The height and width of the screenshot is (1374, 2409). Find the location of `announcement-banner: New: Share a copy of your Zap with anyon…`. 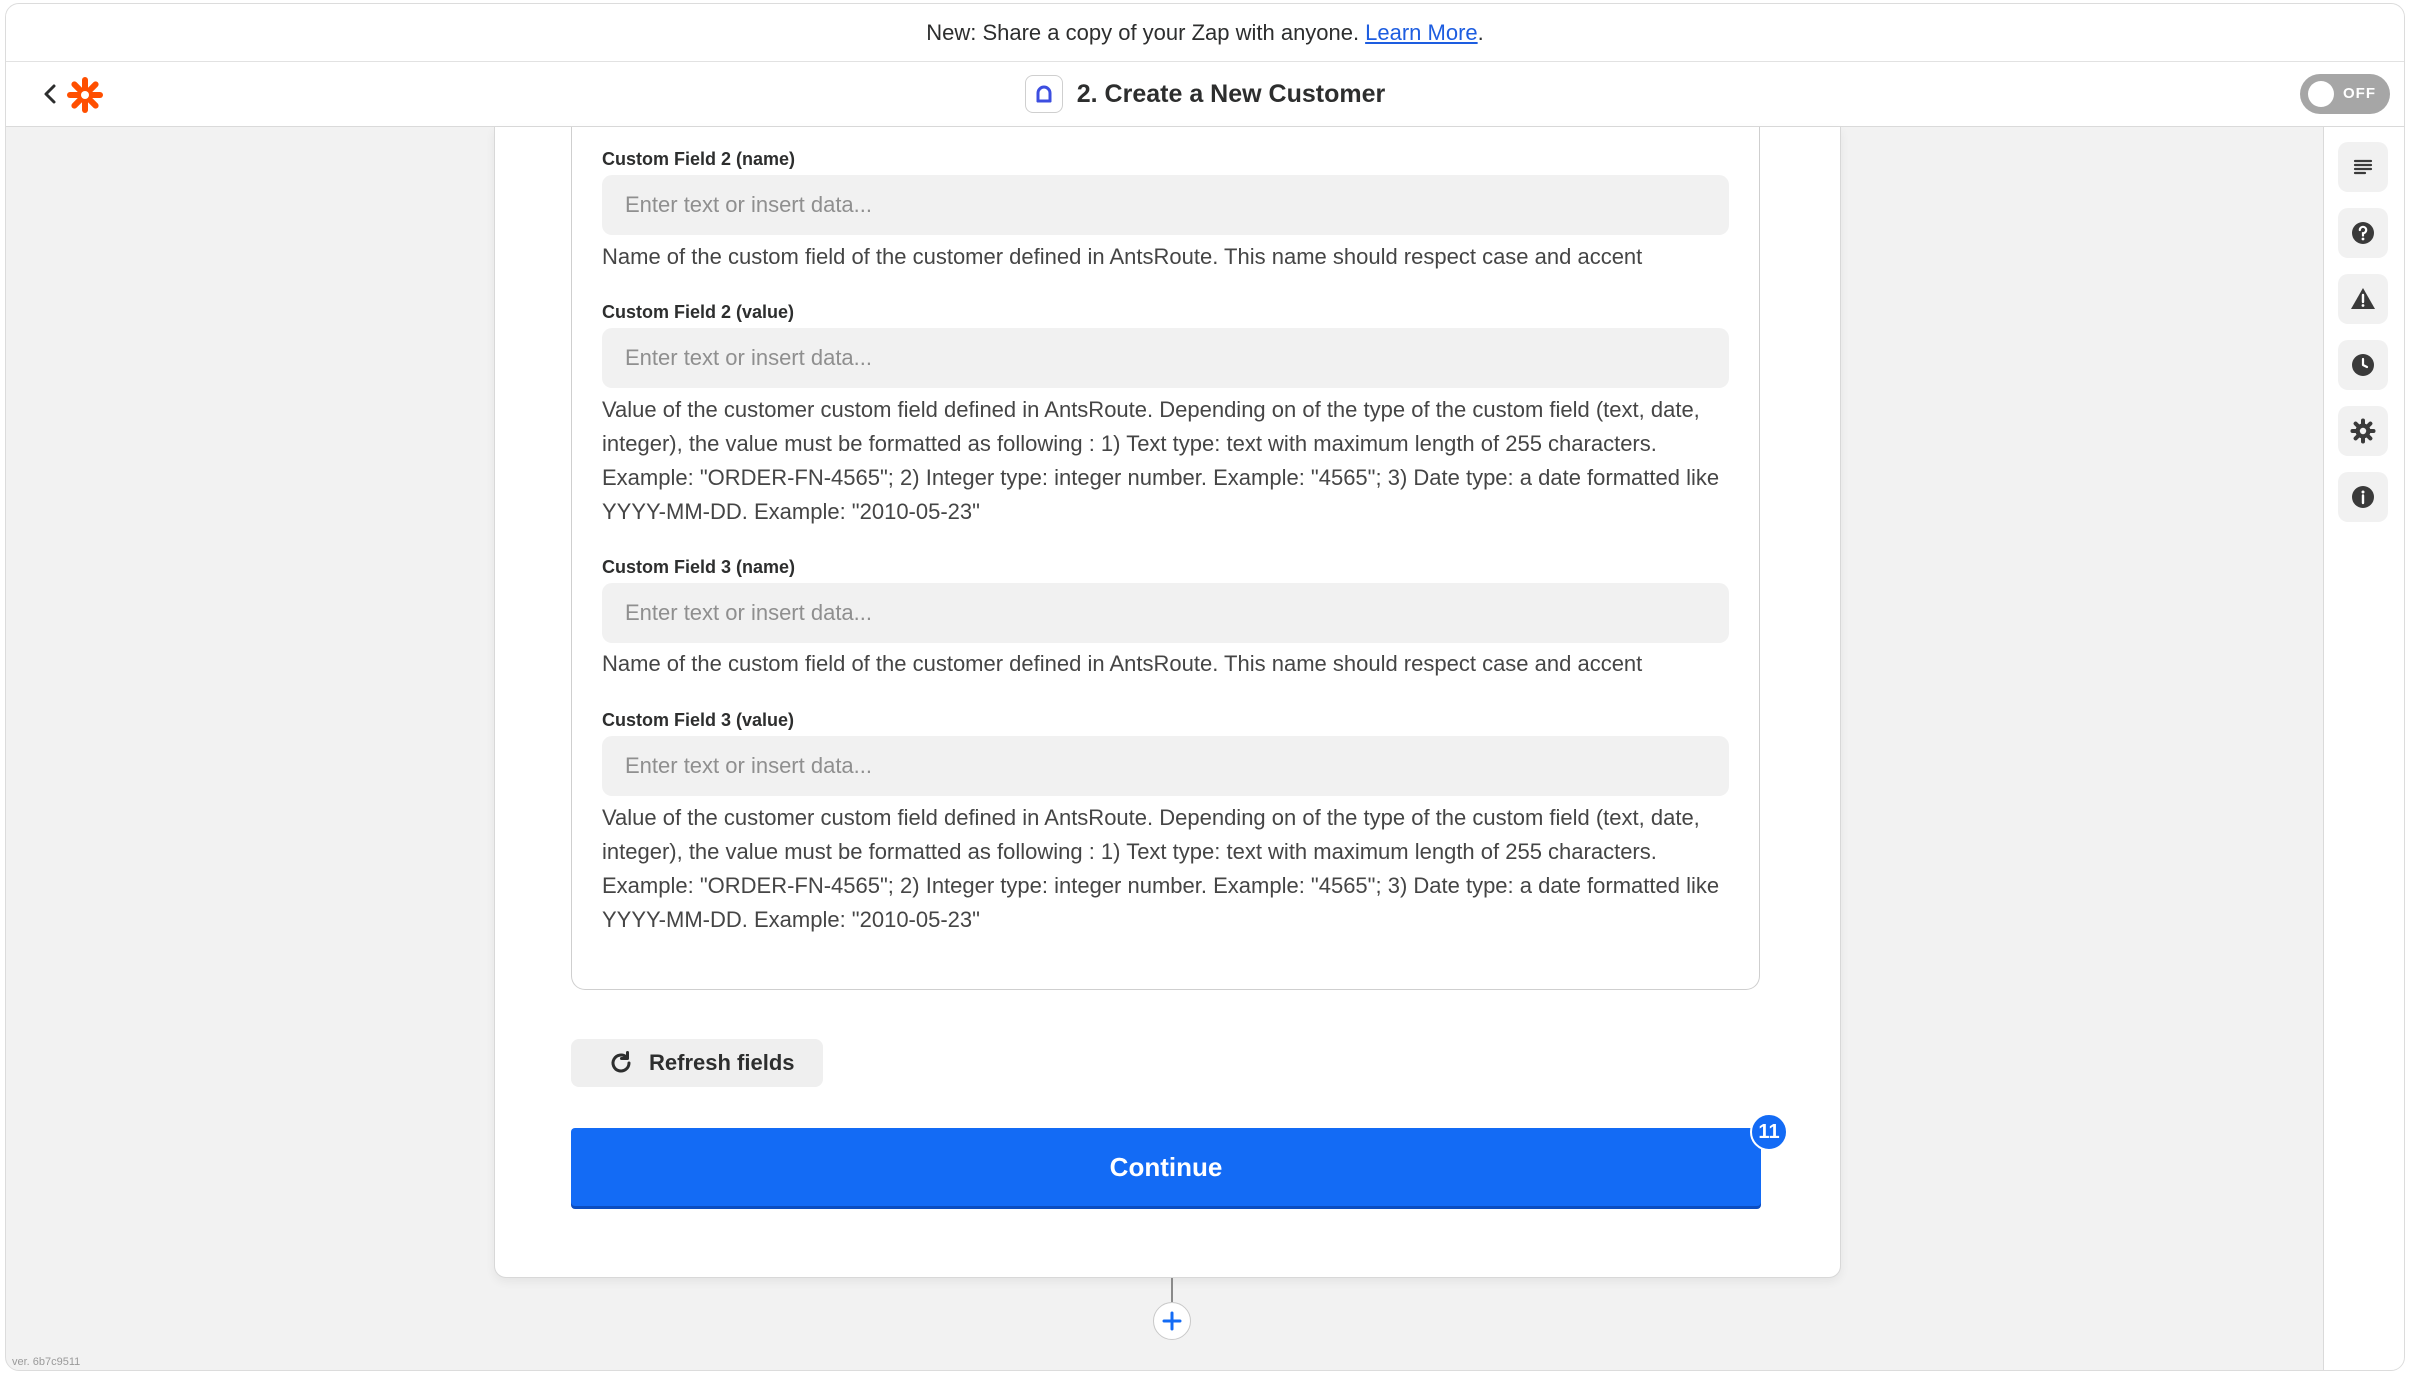

announcement-banner: New: Share a copy of your Zap with anyon… is located at coordinates (1205, 33).